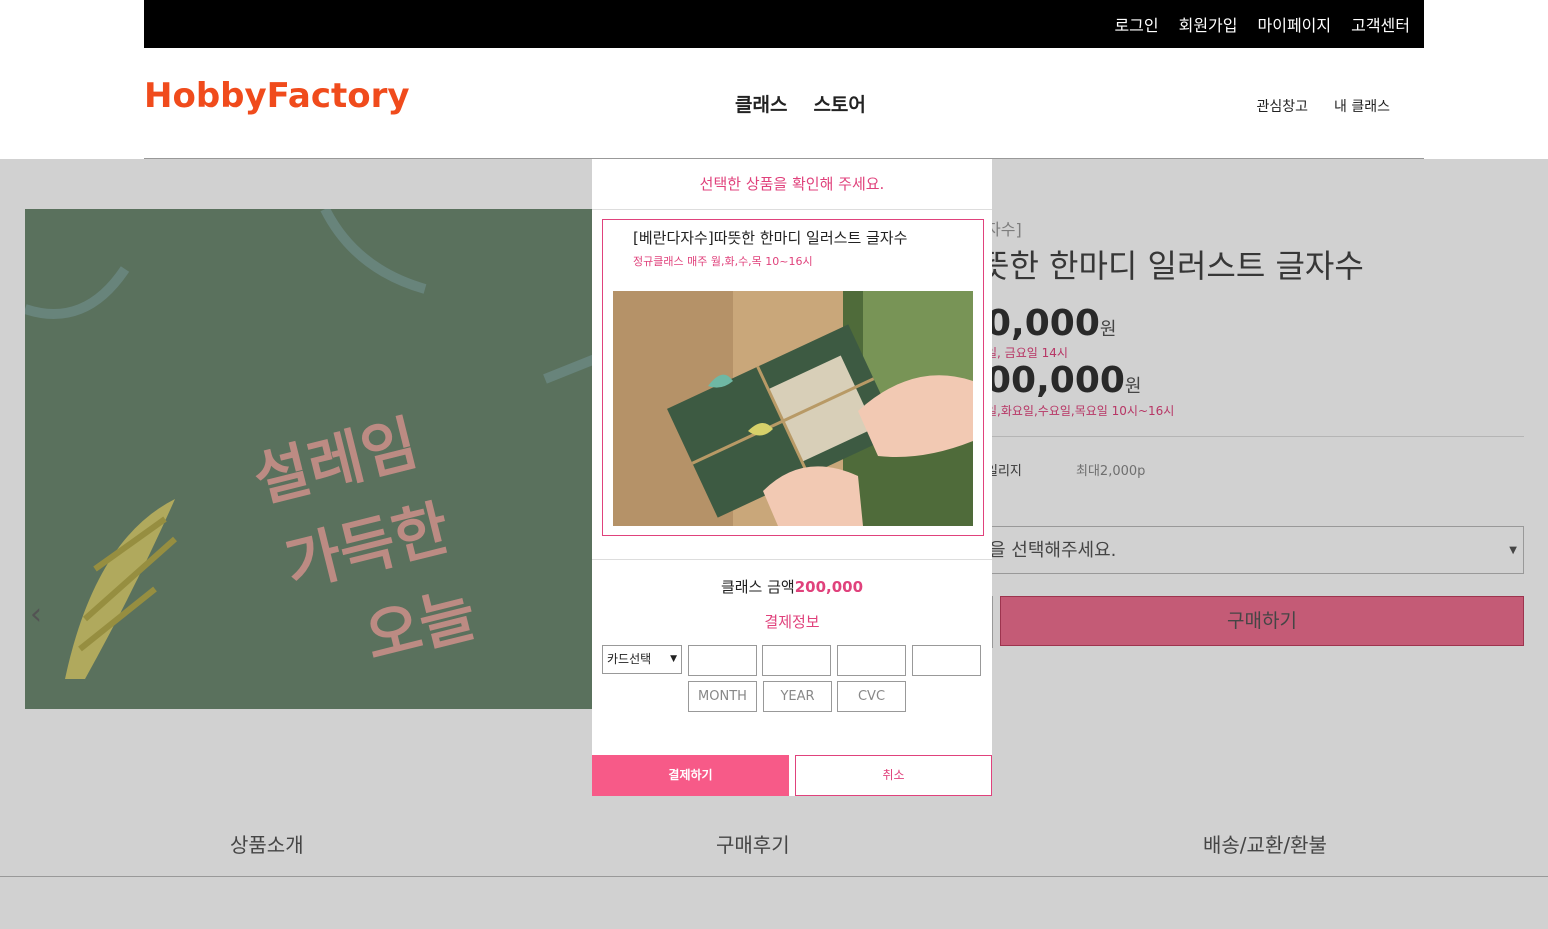 This screenshot has width=1548, height=929. I want to click on month-input: MONTH, so click(722, 696).